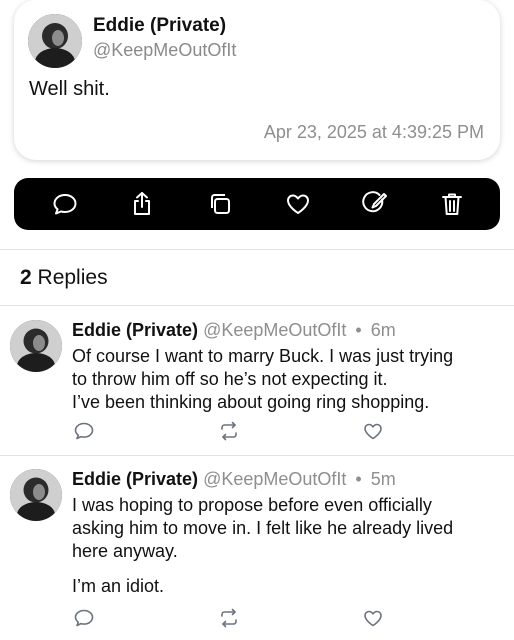 This screenshot has width=514, height=640. Describe the element at coordinates (118, 586) in the screenshot. I see `reply-line: I’m an idiot.` at that location.